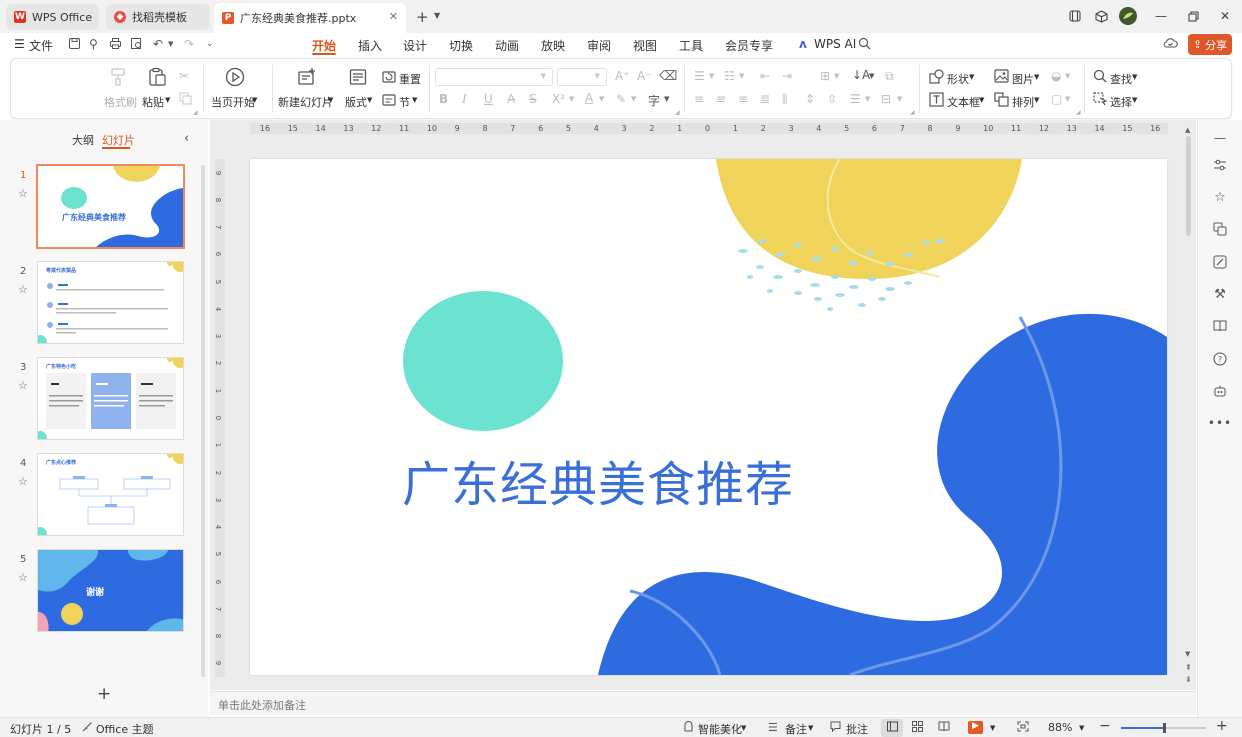 The height and width of the screenshot is (737, 1242). What do you see at coordinates (855, 99) in the screenshot?
I see `columns-icon: ☰` at bounding box center [855, 99].